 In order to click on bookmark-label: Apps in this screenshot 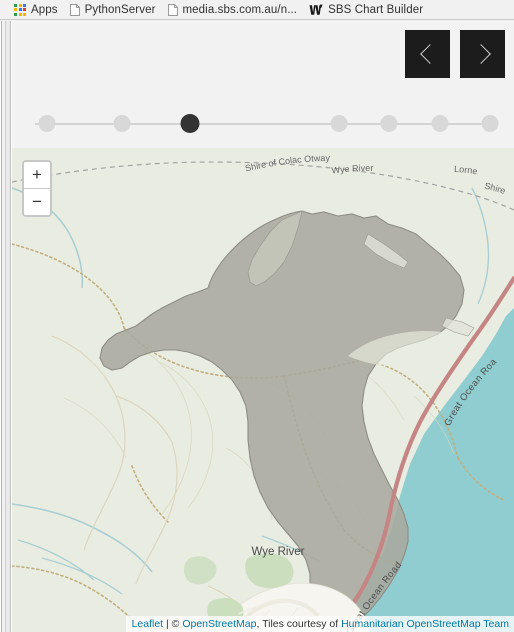, I will do `click(44, 9)`.